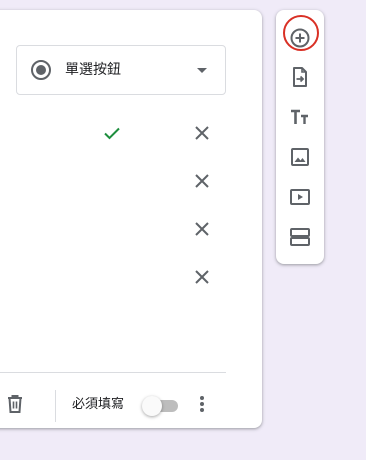  I want to click on remove-option-1-icon, so click(202, 133).